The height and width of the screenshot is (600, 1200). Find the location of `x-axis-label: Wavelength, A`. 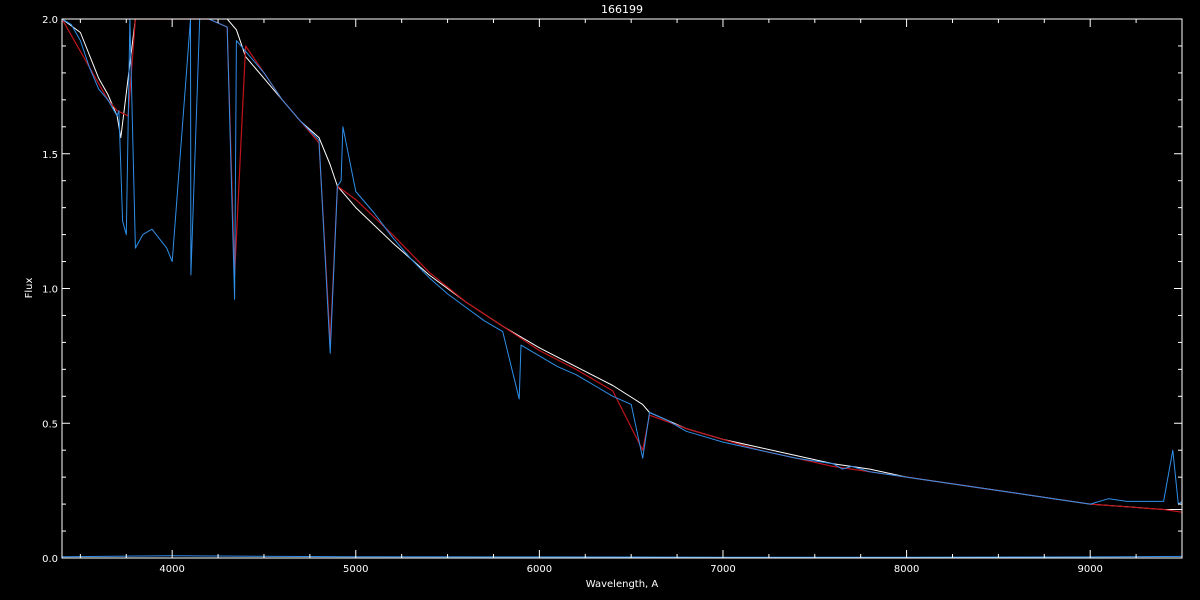

x-axis-label: Wavelength, A is located at coordinates (622, 584).